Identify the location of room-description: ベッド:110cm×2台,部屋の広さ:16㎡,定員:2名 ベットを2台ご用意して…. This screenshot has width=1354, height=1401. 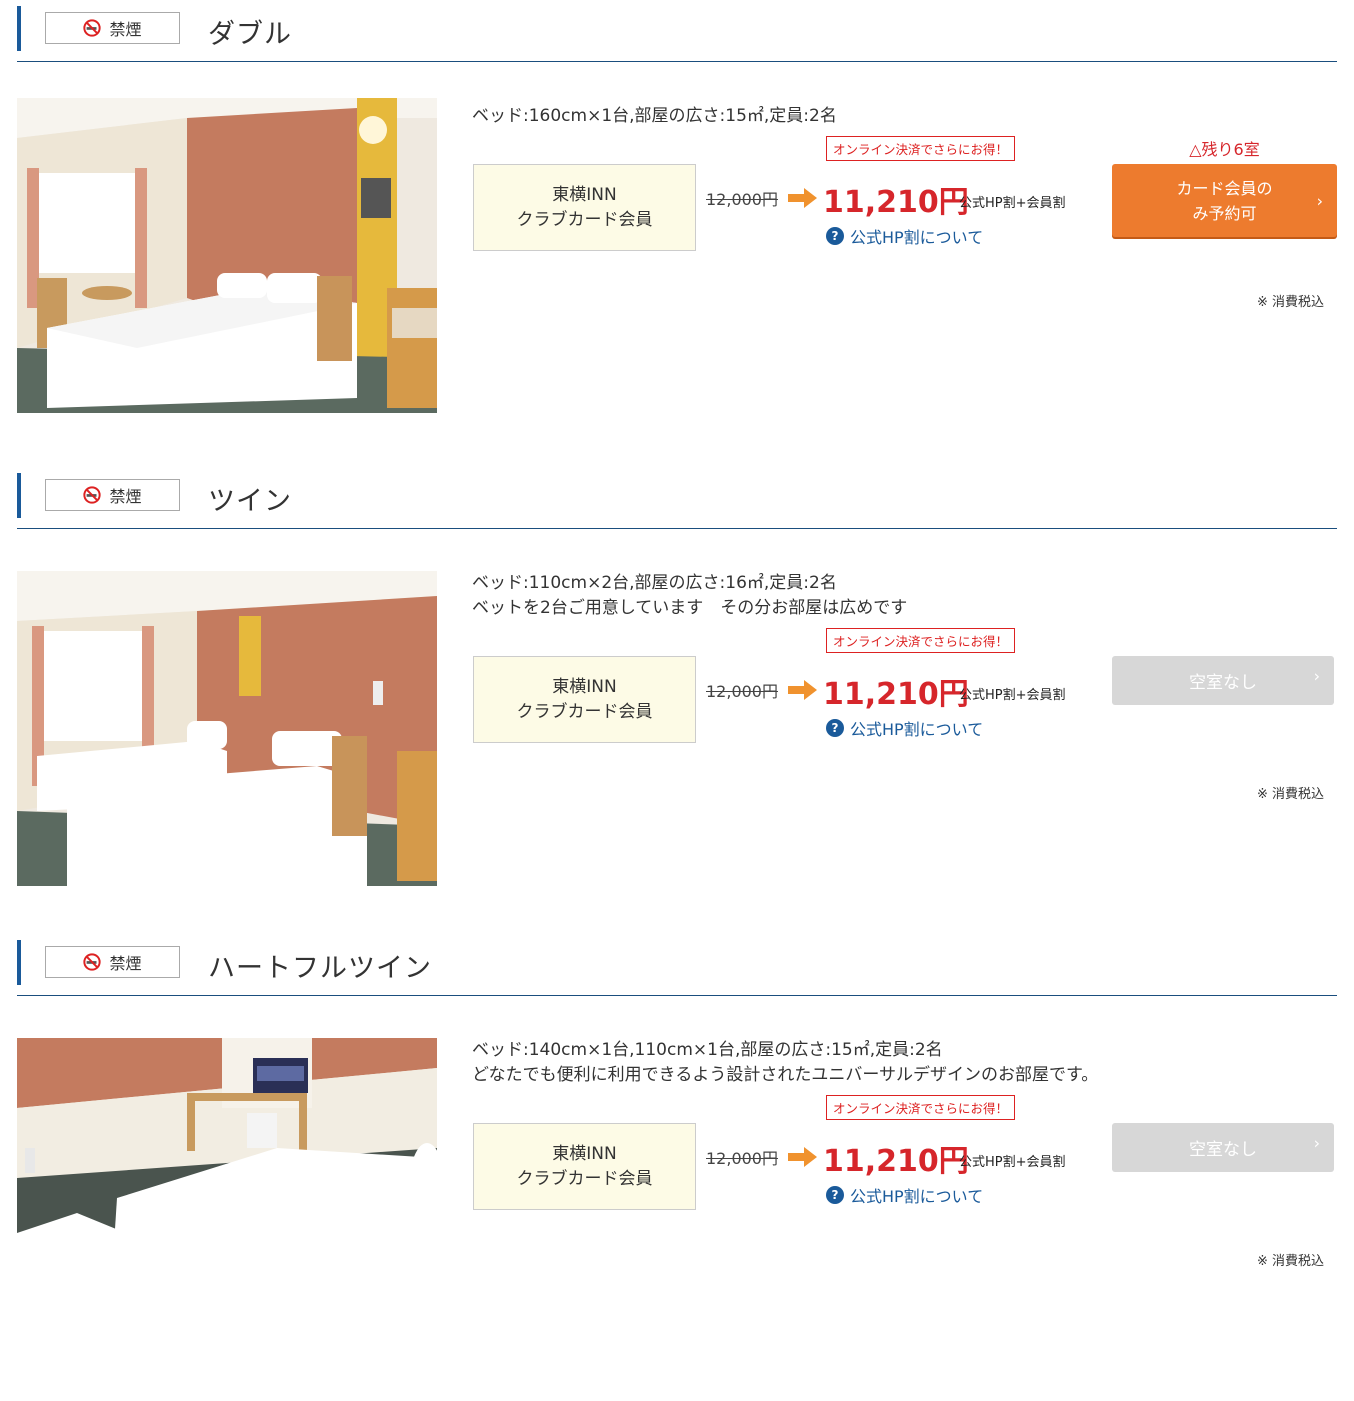
(689, 596).